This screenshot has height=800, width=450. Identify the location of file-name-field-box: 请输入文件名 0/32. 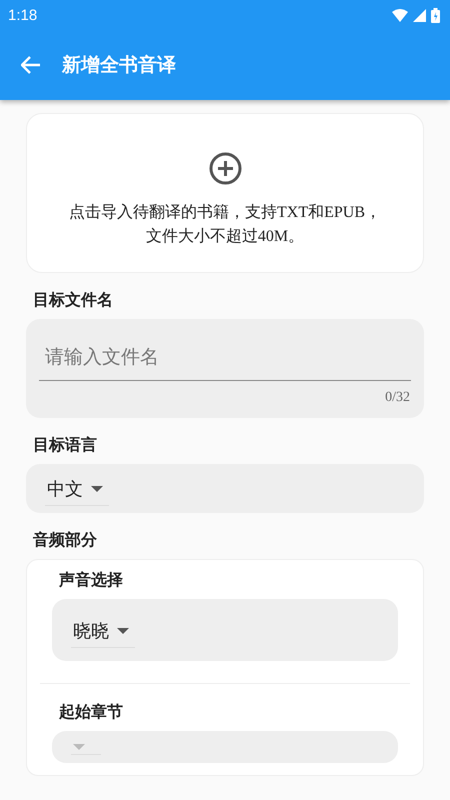
(225, 368).